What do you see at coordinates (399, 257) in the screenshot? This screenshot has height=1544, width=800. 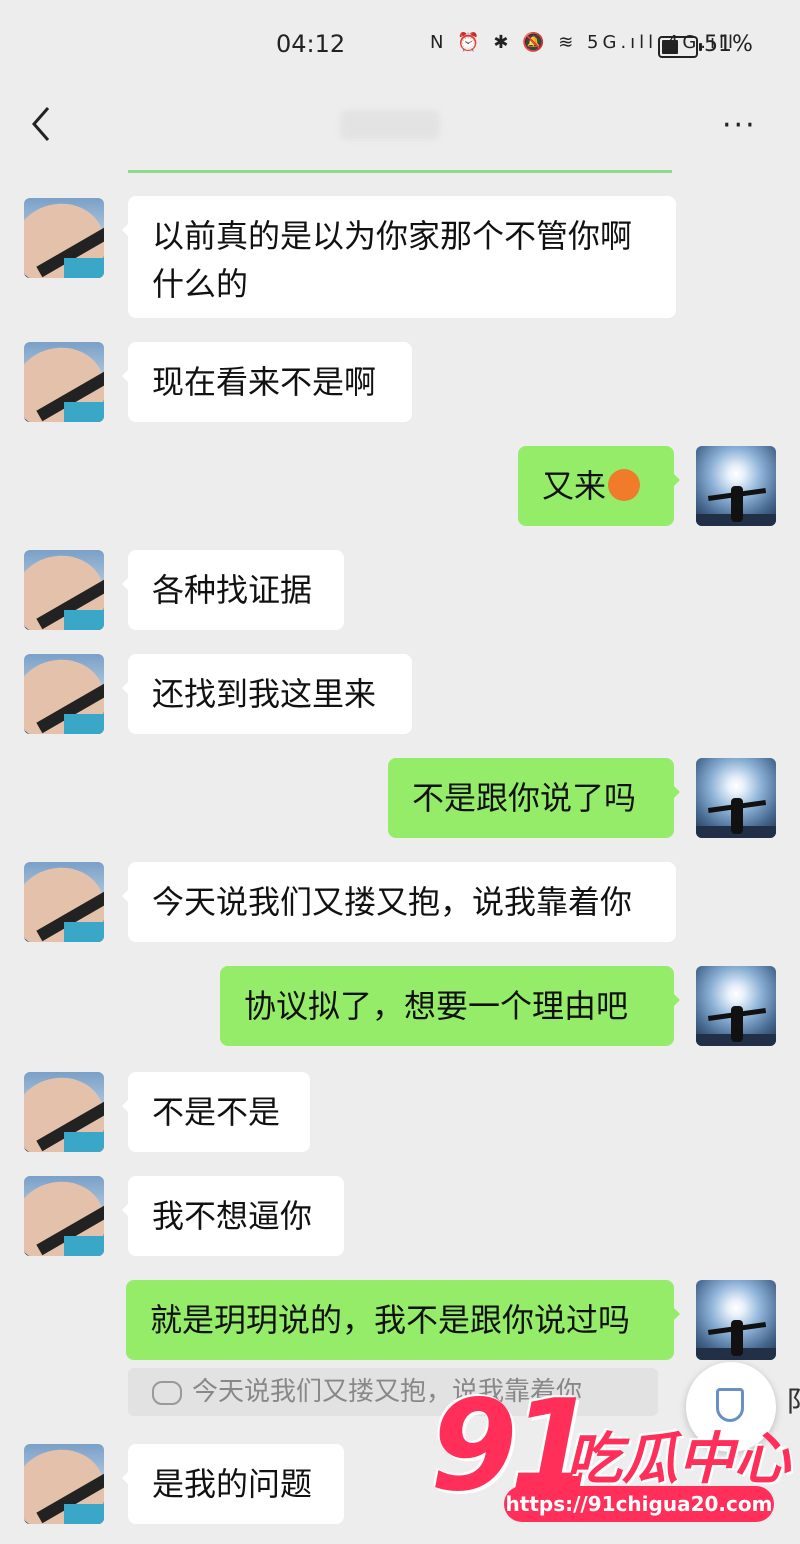 I see `message-bubble-left: 以前真的是以为你家那个不管你啊 什么的` at bounding box center [399, 257].